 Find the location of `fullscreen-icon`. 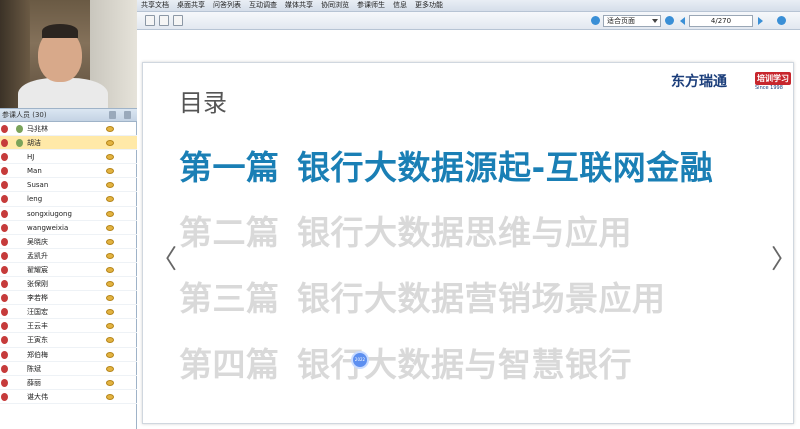

fullscreen-icon is located at coordinates (781, 20).